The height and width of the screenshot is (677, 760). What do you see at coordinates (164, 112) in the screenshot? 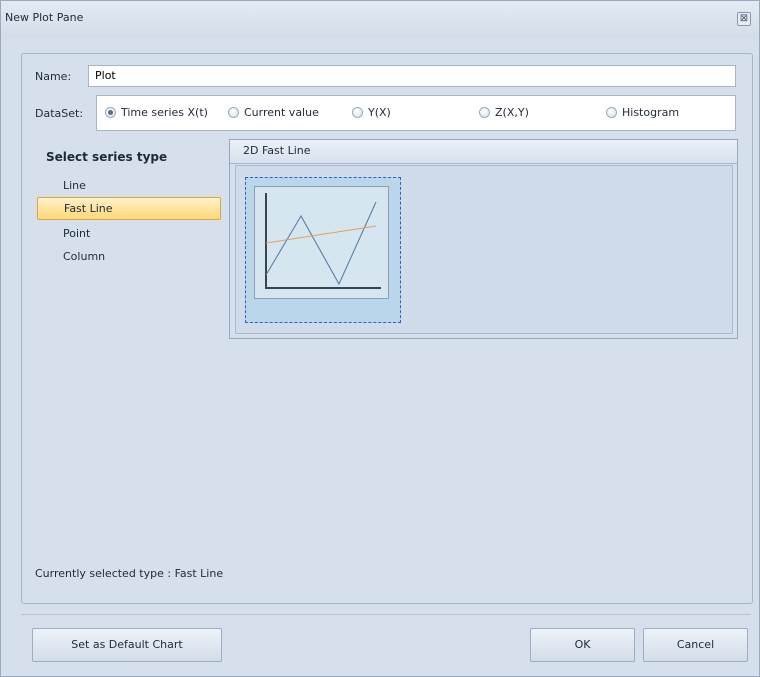
I see `radio-label: Time series X(t)` at bounding box center [164, 112].